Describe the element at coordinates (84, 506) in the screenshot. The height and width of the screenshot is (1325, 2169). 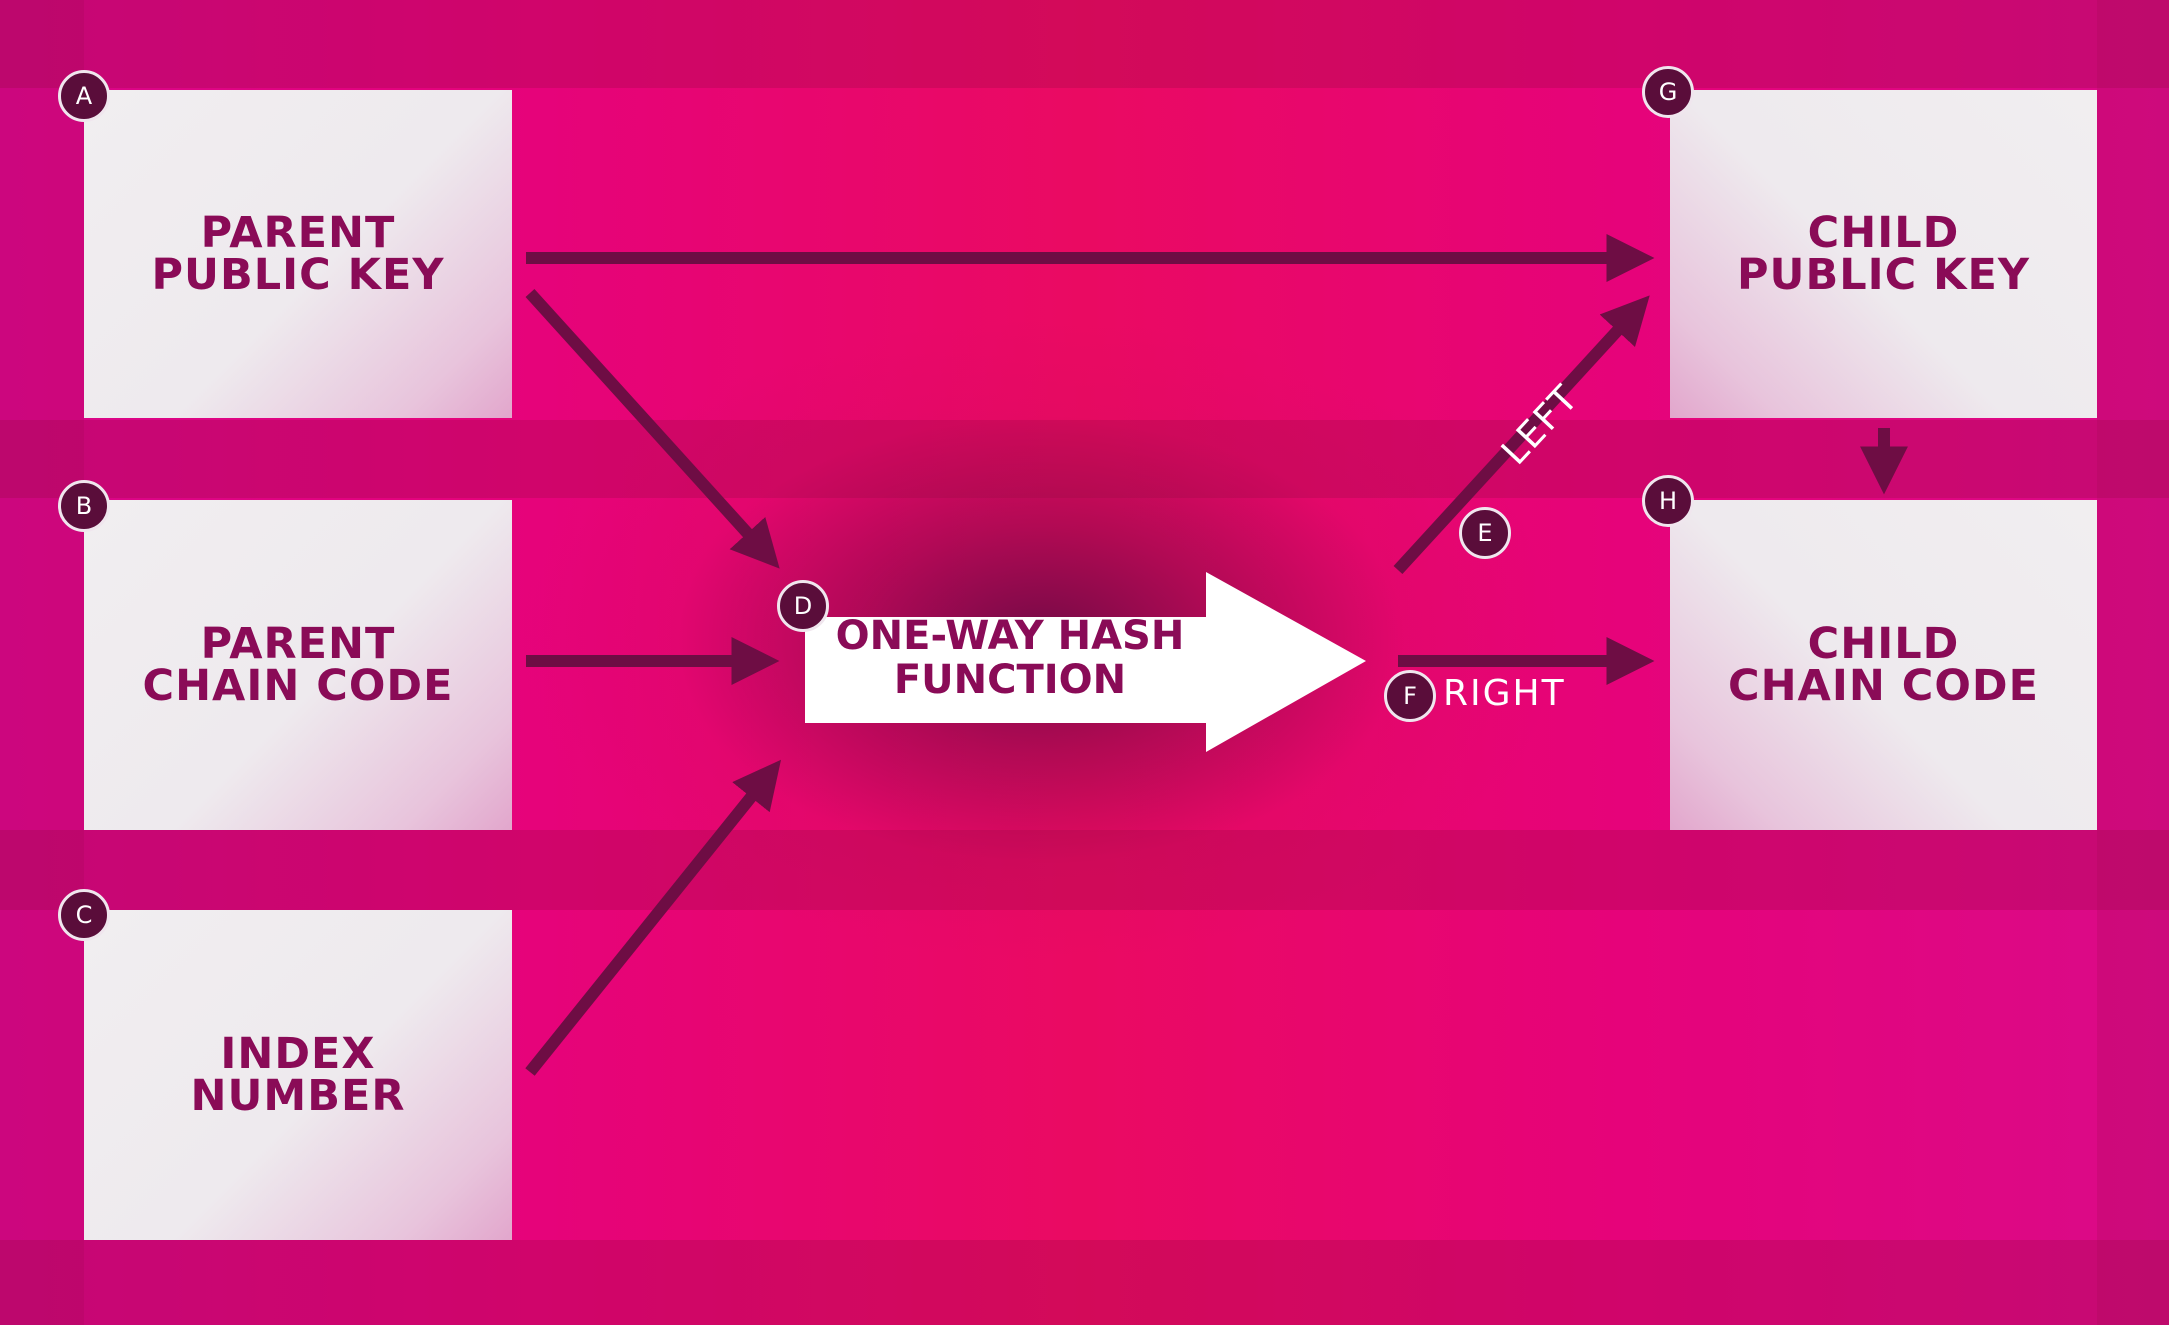
I see `badge-b: B` at that location.